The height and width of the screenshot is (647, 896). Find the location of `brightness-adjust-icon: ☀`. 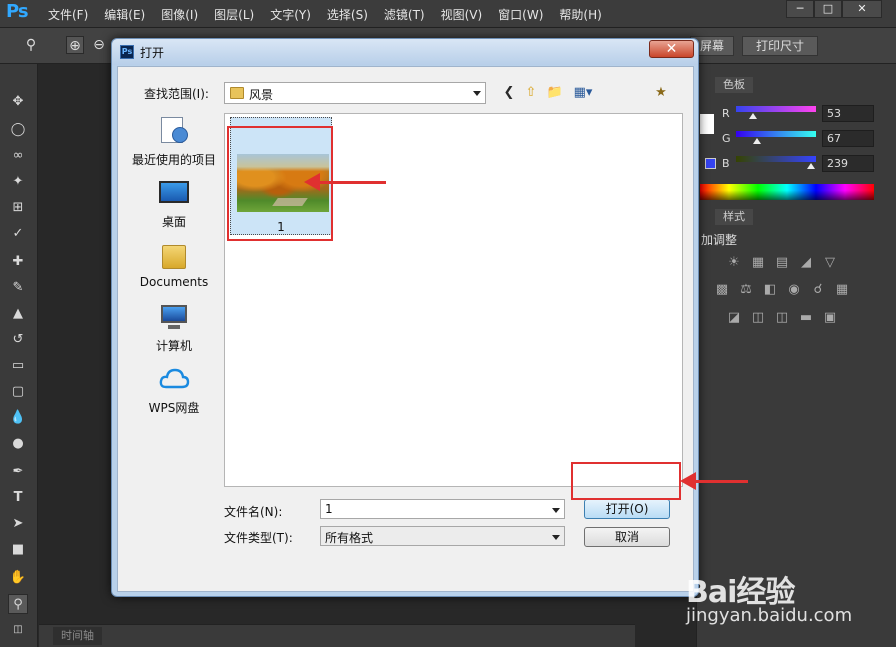

brightness-adjust-icon: ☀ is located at coordinates (734, 263).